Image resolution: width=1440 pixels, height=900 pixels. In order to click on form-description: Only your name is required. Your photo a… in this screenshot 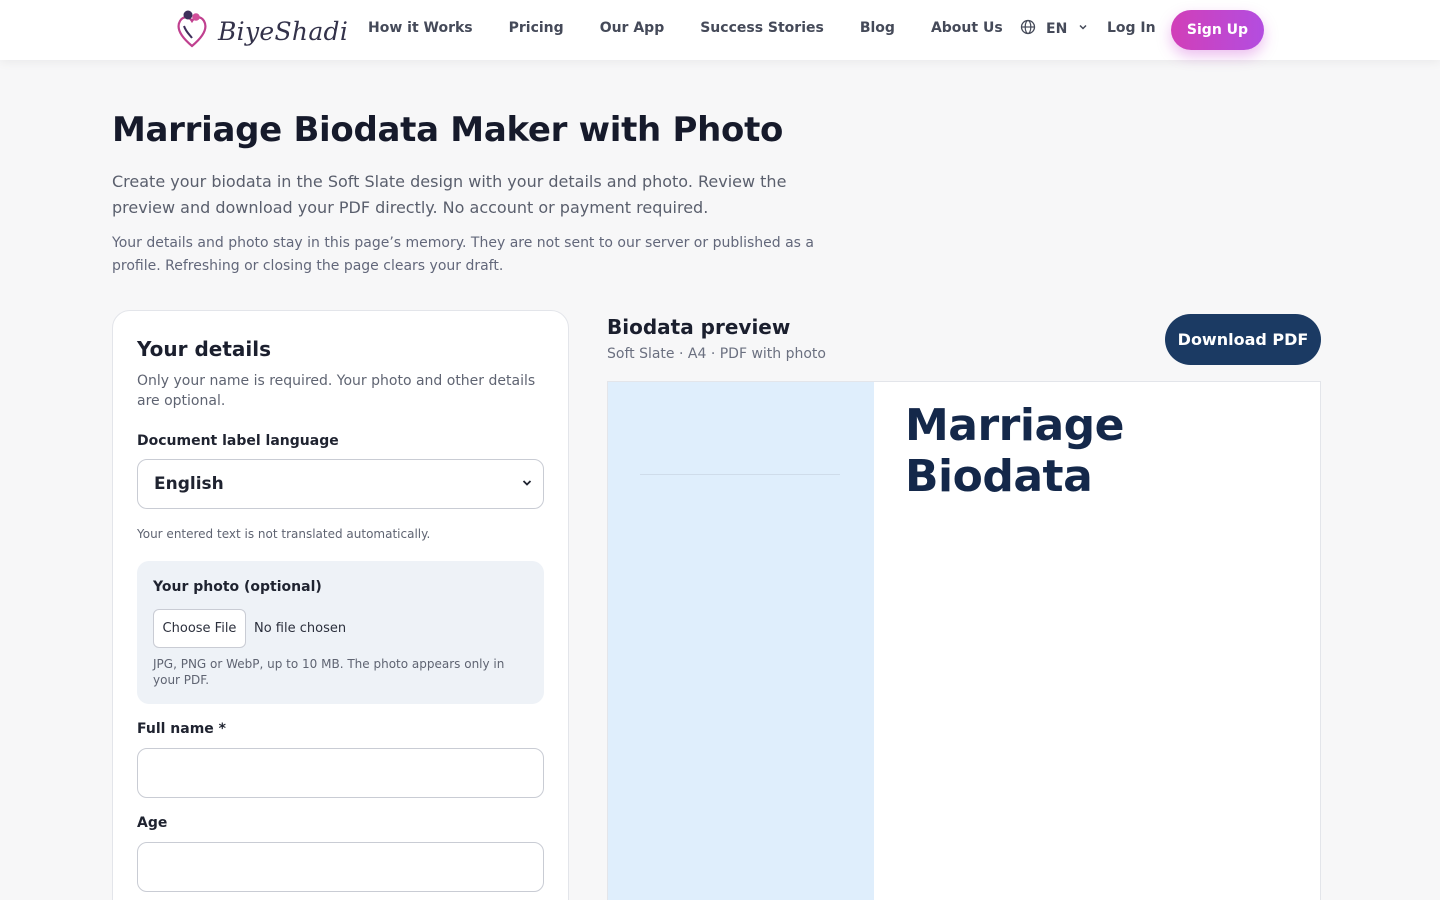, I will do `click(336, 391)`.